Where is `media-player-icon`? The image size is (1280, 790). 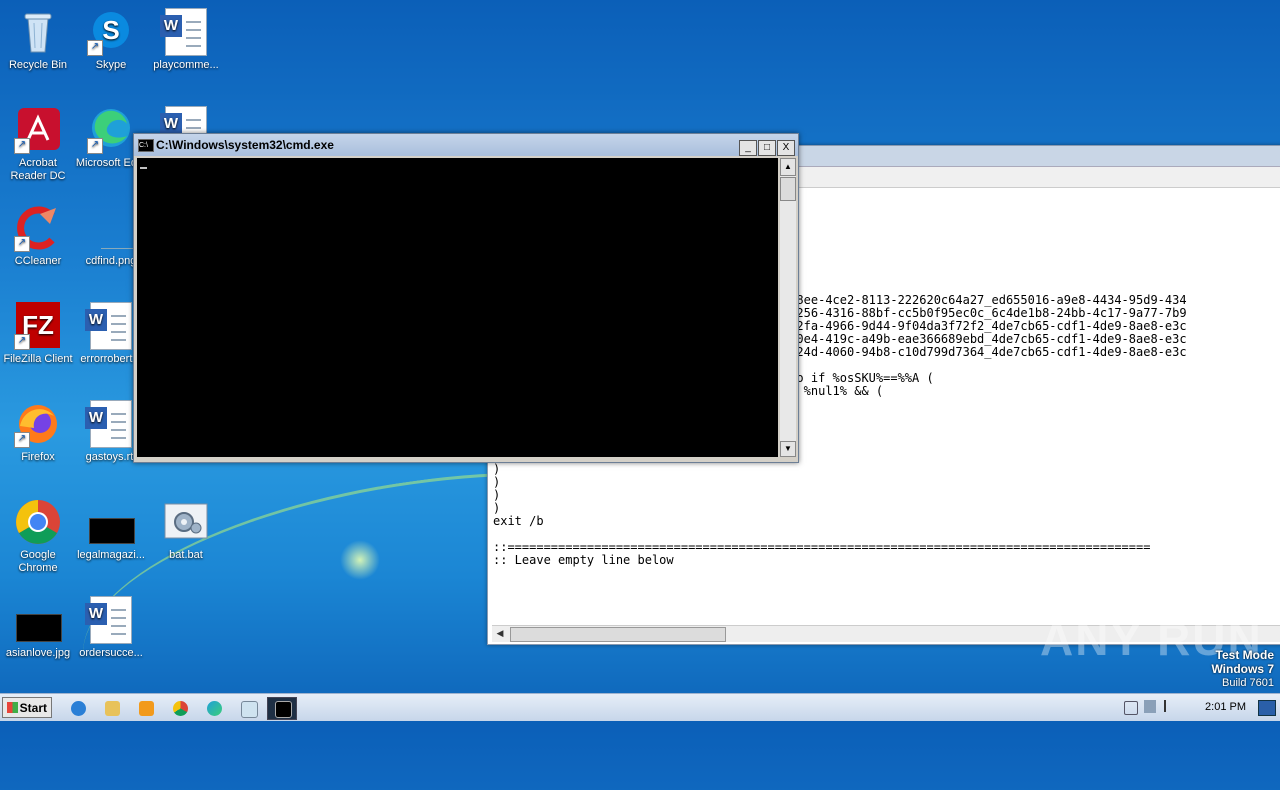
media-player-icon is located at coordinates (146, 708).